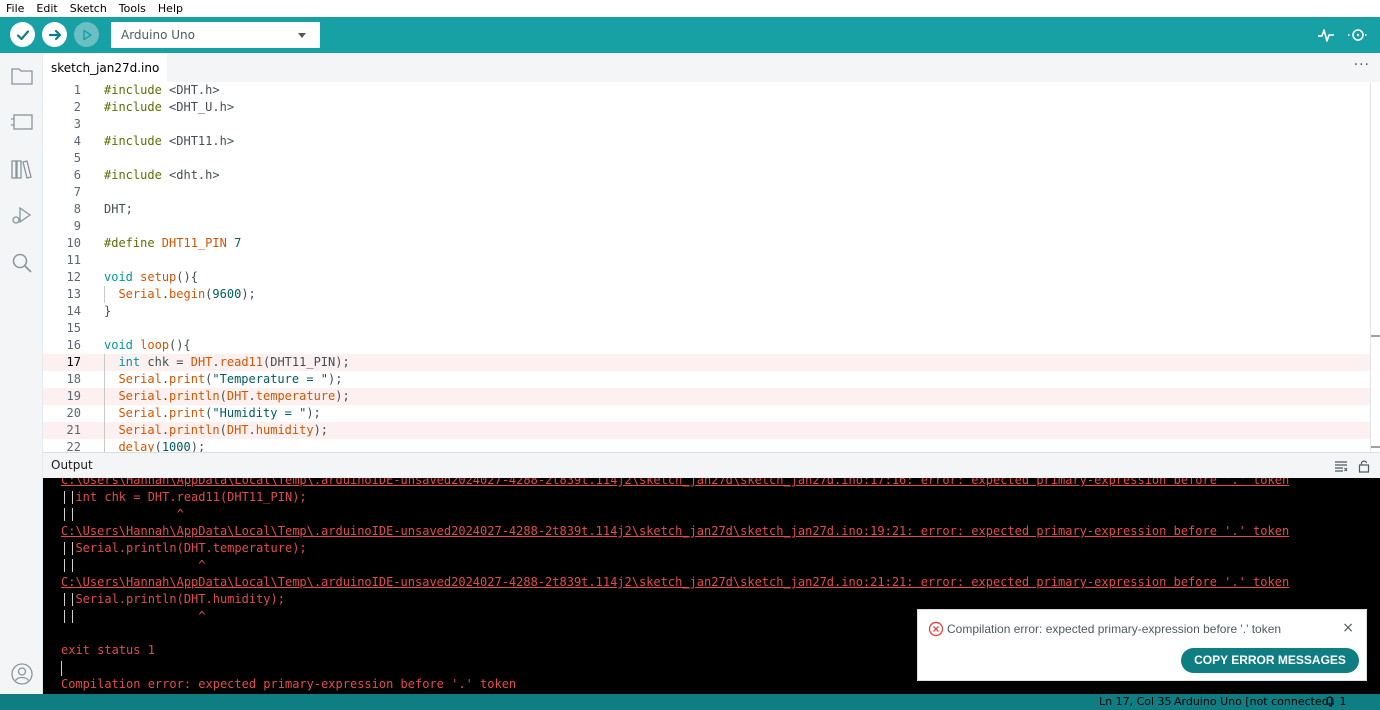  What do you see at coordinates (1375, 267) in the screenshot?
I see `editor-scrollbar` at bounding box center [1375, 267].